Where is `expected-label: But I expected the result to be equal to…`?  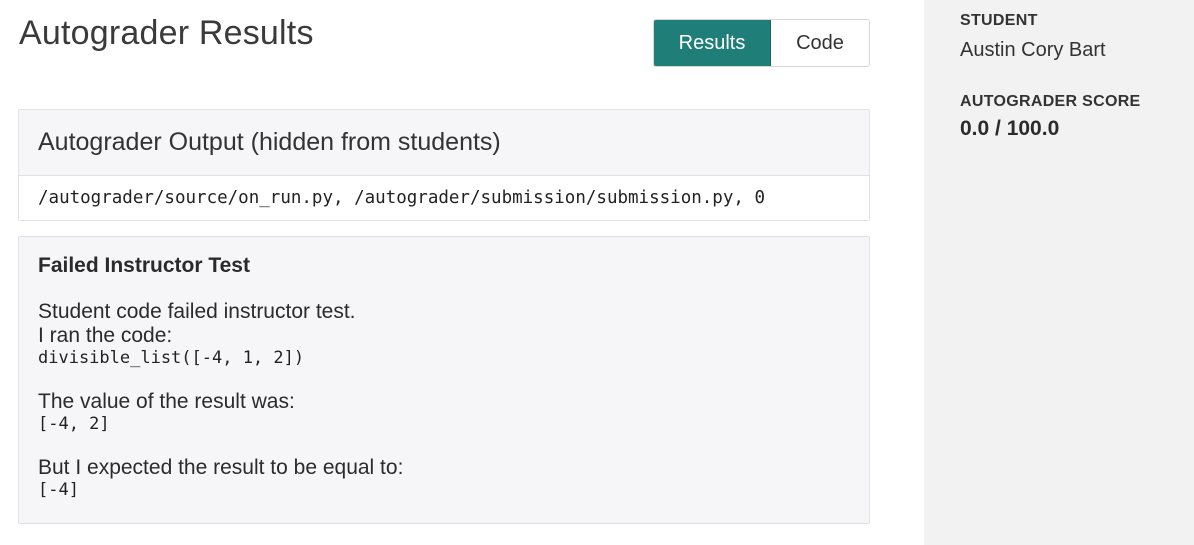 expected-label: But I expected the result to be equal to… is located at coordinates (221, 467).